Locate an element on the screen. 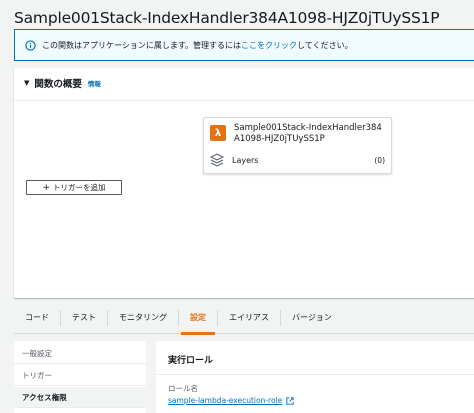 This screenshot has width=474, height=413. tab-code: コード is located at coordinates (37, 317).